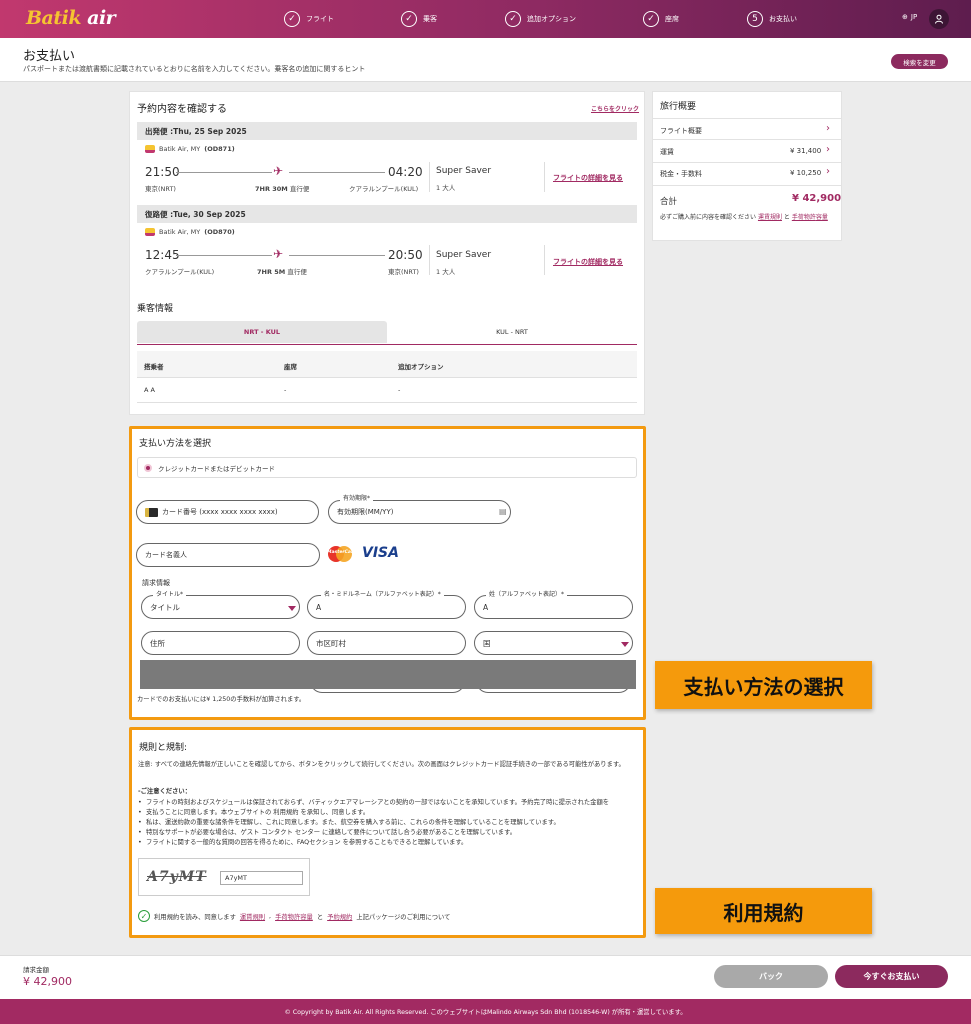 The image size is (971, 1024). I want to click on column-header: 搭乗者, so click(154, 367).